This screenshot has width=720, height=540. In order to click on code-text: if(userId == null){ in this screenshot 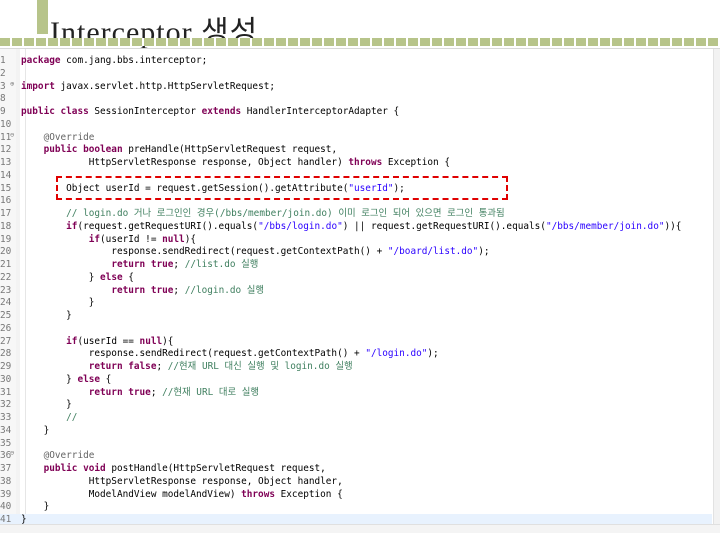, I will do `click(97, 342)`.